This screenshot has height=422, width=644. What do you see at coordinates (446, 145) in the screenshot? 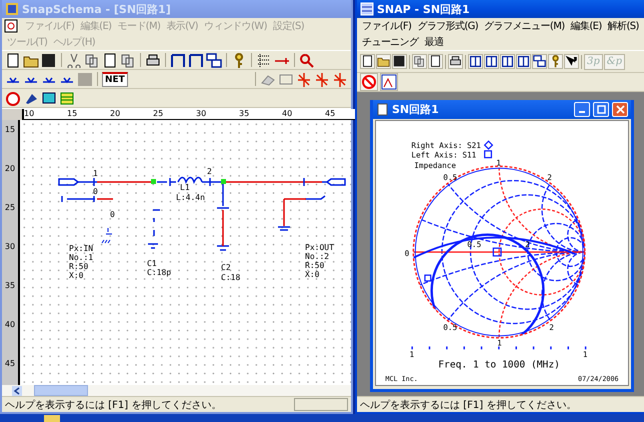
I see `legend-label: Right Axis: S21` at bounding box center [446, 145].